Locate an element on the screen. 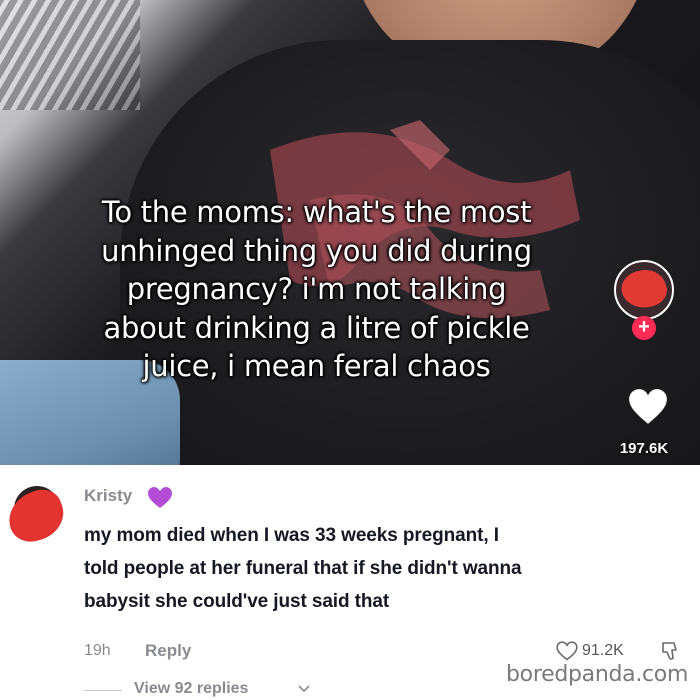  chevron-down-icon is located at coordinates (304, 689).